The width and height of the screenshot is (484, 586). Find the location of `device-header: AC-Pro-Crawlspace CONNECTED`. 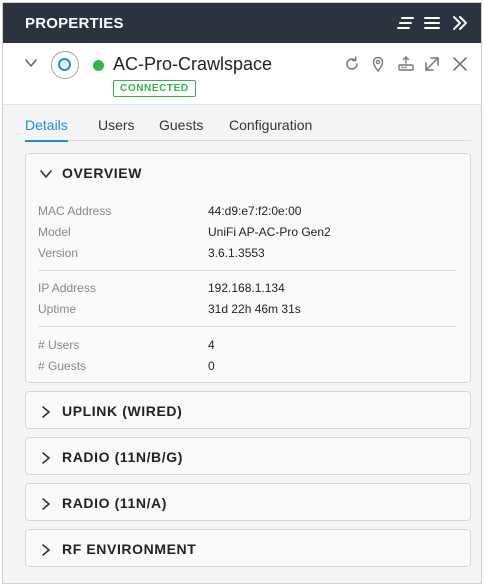

device-header: AC-Pro-Crawlspace CONNECTED is located at coordinates (242, 74).